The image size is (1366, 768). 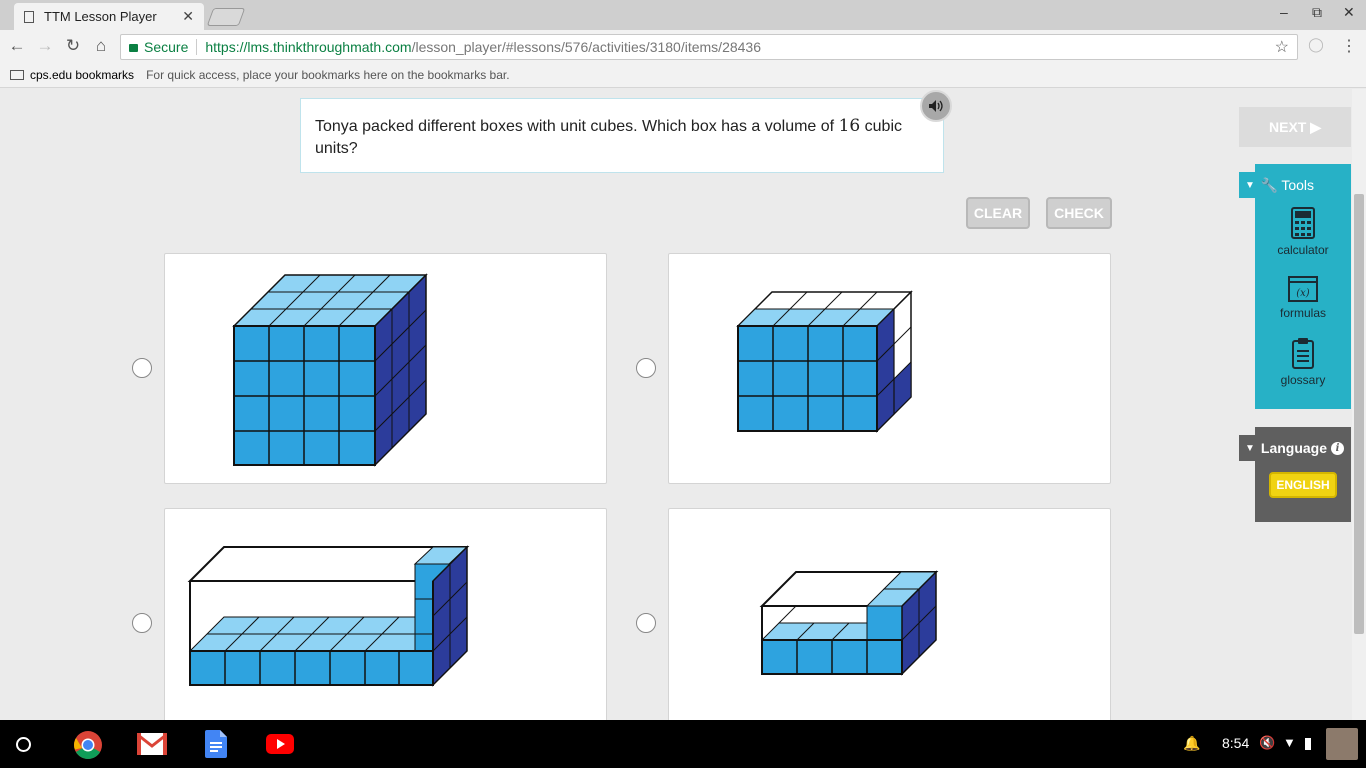 What do you see at coordinates (1359, 414) in the screenshot?
I see `scrollbar-thumb` at bounding box center [1359, 414].